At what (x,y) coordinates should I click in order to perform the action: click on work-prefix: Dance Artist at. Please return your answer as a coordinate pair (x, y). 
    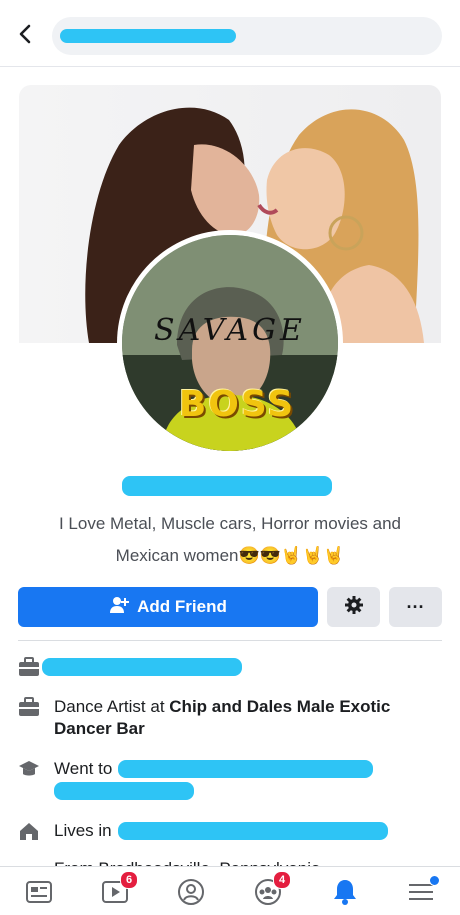
    Looking at the image, I should click on (112, 706).